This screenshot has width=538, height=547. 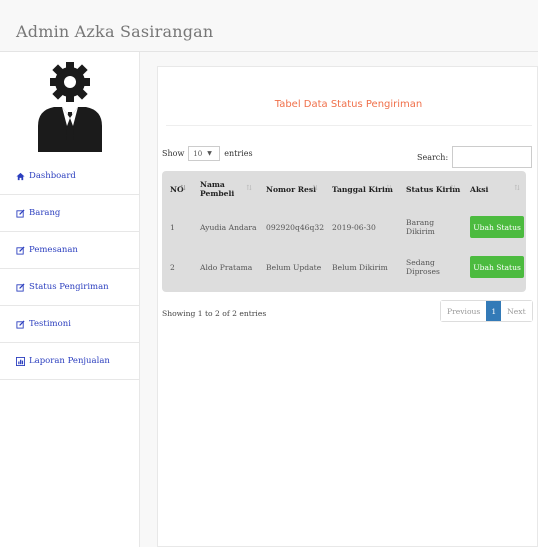 I want to click on search-label: Search:, so click(x=433, y=157).